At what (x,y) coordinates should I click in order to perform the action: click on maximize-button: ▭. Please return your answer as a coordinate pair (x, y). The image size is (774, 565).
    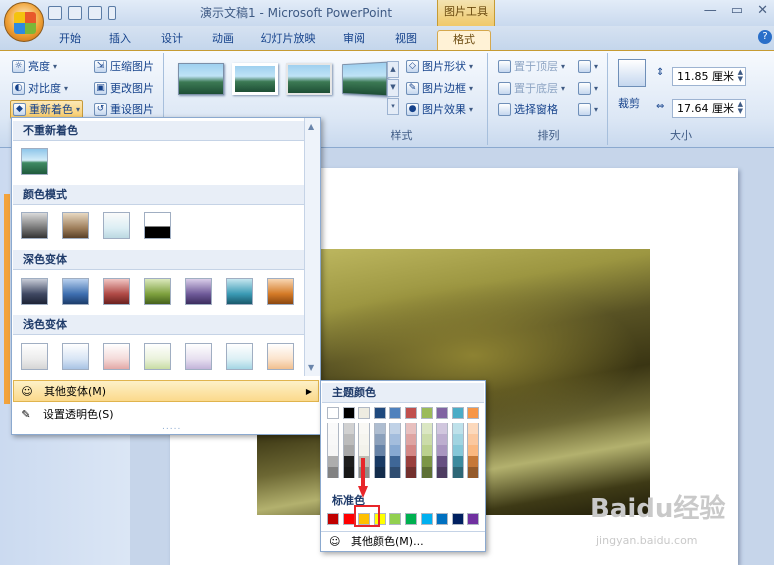
    Looking at the image, I should click on (737, 10).